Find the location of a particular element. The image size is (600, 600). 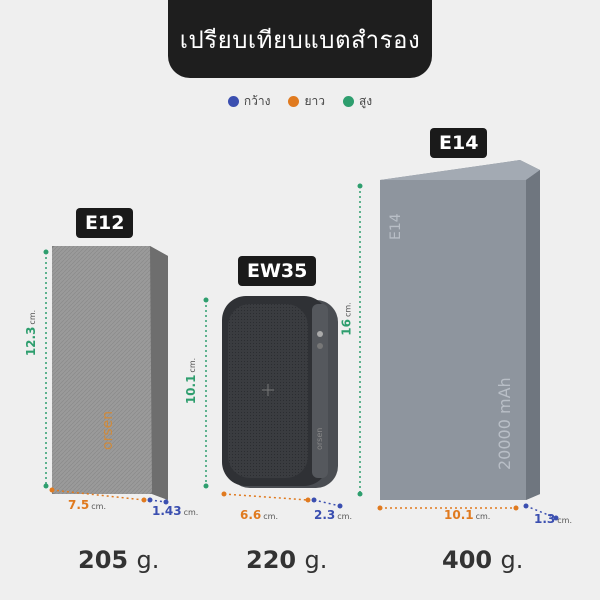

ew35-width-value: 6.6 is located at coordinates (251, 515).